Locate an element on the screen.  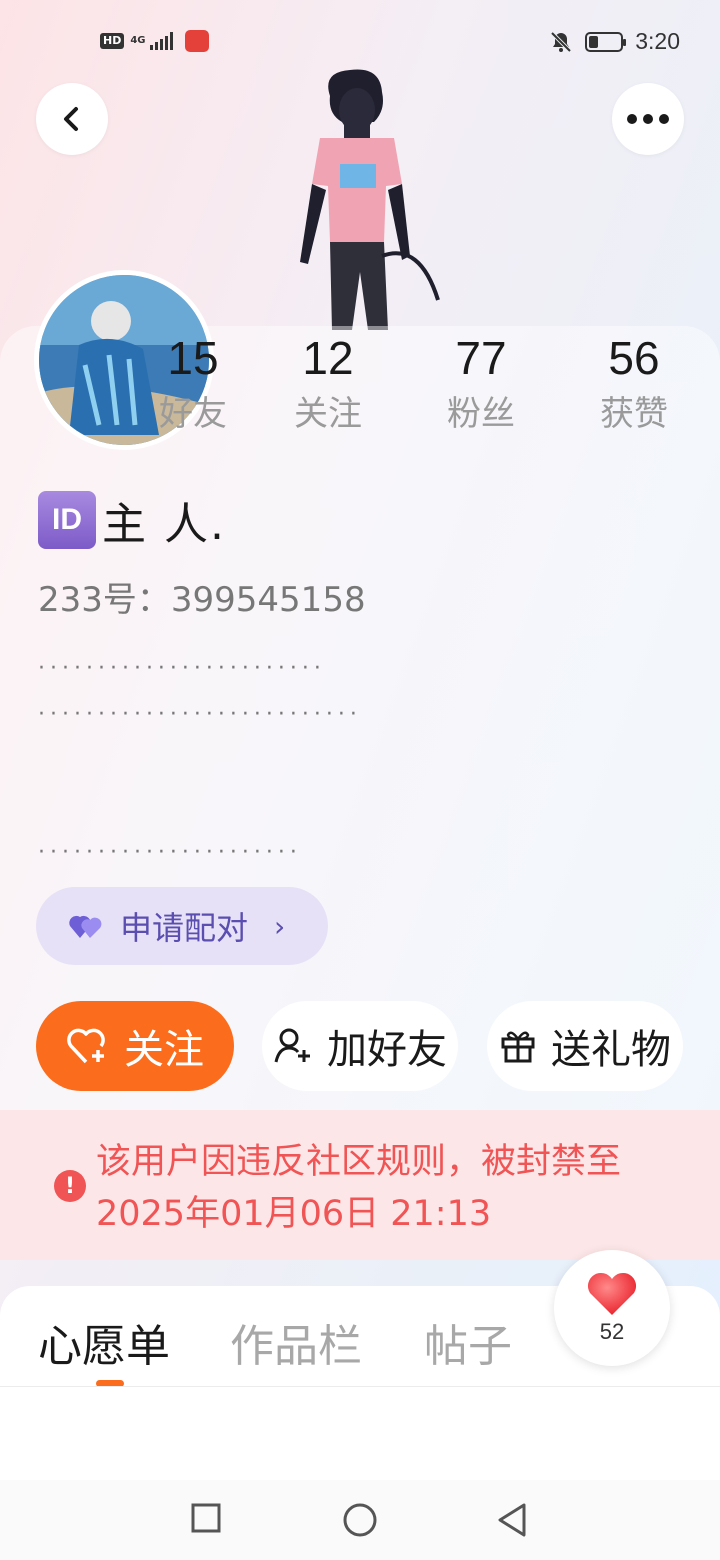
app-notification-icon is located at coordinates (197, 41).